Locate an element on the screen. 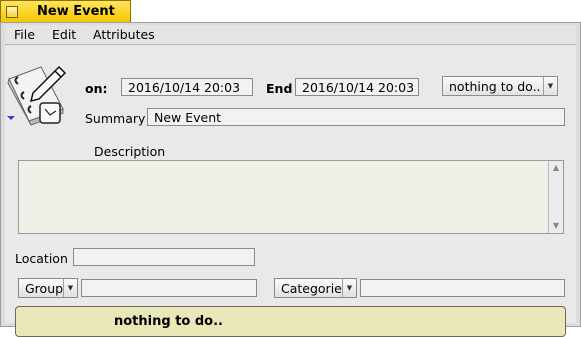 The image size is (581, 337). on-label: on: is located at coordinates (96, 88).